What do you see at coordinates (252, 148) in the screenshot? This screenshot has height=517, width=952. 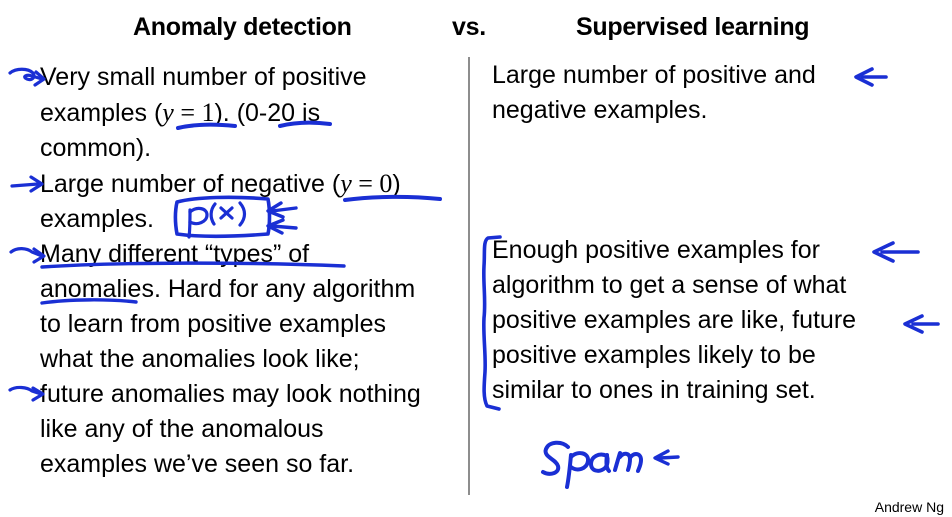 I see `left-bullet-1-line-3: common).` at bounding box center [252, 148].